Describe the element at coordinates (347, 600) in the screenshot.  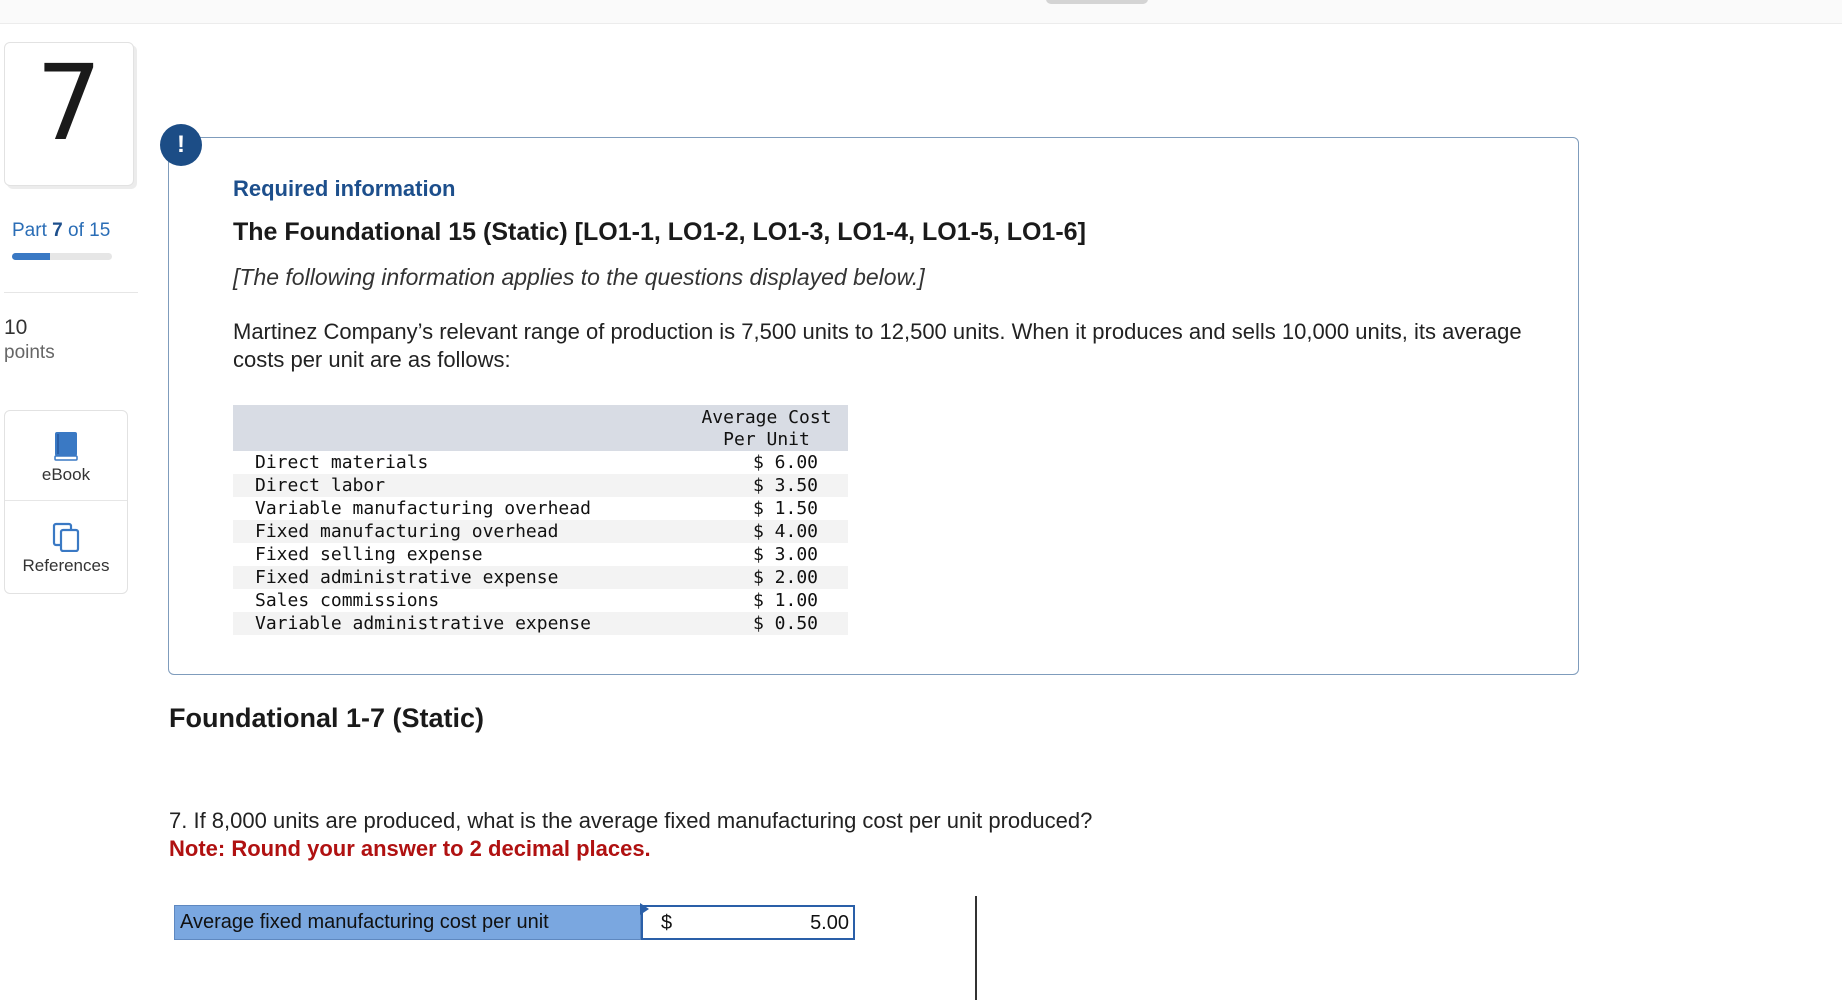
I see `cost-item-name: Sales commissions` at that location.